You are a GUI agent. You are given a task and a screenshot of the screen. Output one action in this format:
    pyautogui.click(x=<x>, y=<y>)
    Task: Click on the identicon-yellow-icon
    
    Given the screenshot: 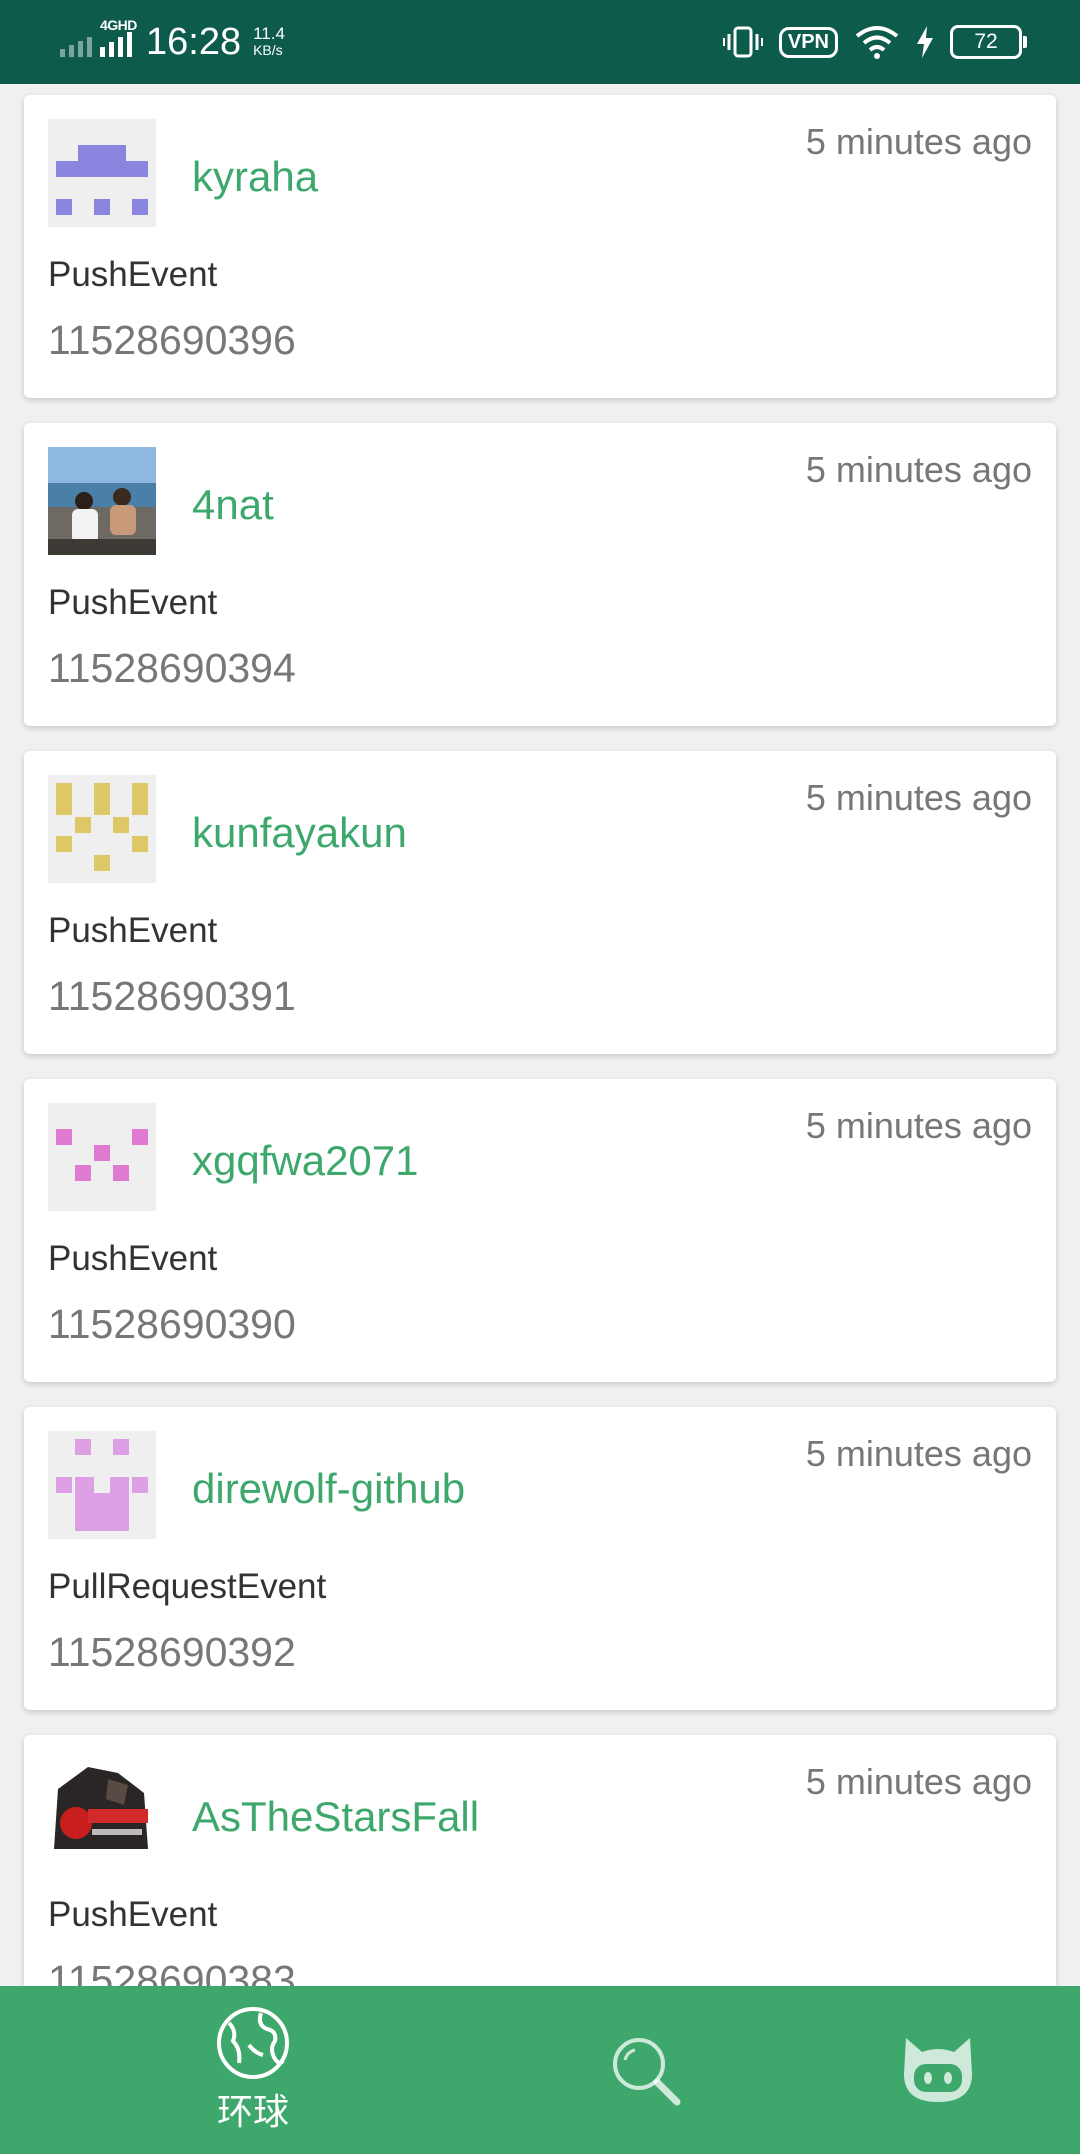 What is the action you would take?
    pyautogui.click(x=102, y=827)
    